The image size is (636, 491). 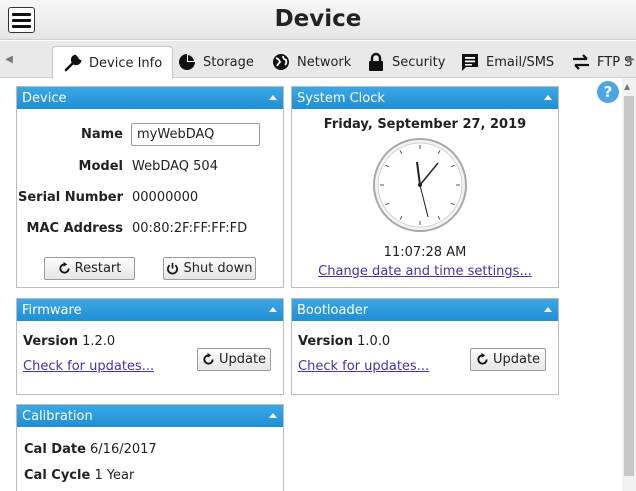 I want to click on cal-cycle-value: 1 Year, so click(x=114, y=475).